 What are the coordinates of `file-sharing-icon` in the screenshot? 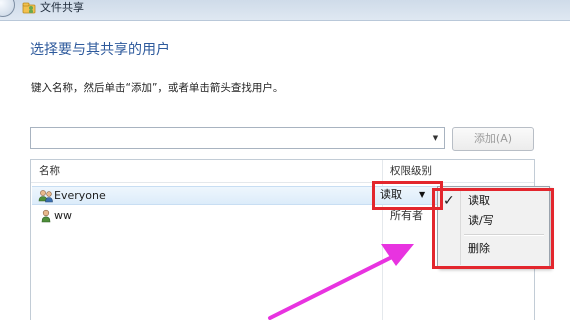 It's located at (29, 8).